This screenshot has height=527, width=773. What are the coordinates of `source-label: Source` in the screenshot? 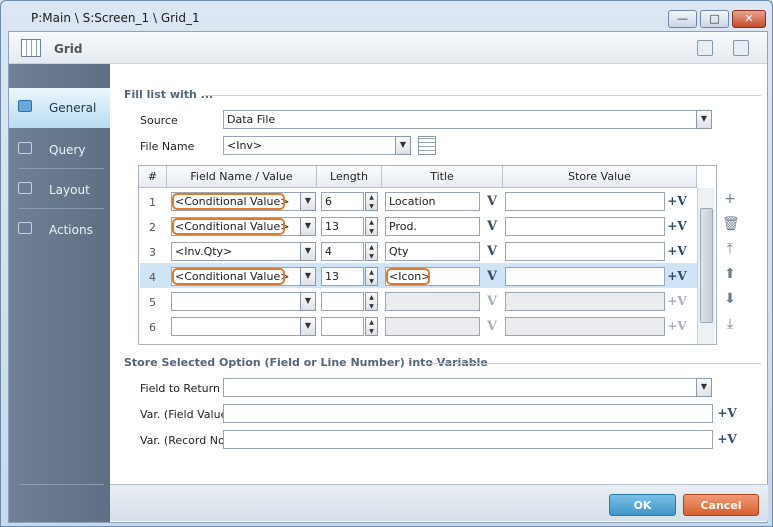 It's located at (159, 120).